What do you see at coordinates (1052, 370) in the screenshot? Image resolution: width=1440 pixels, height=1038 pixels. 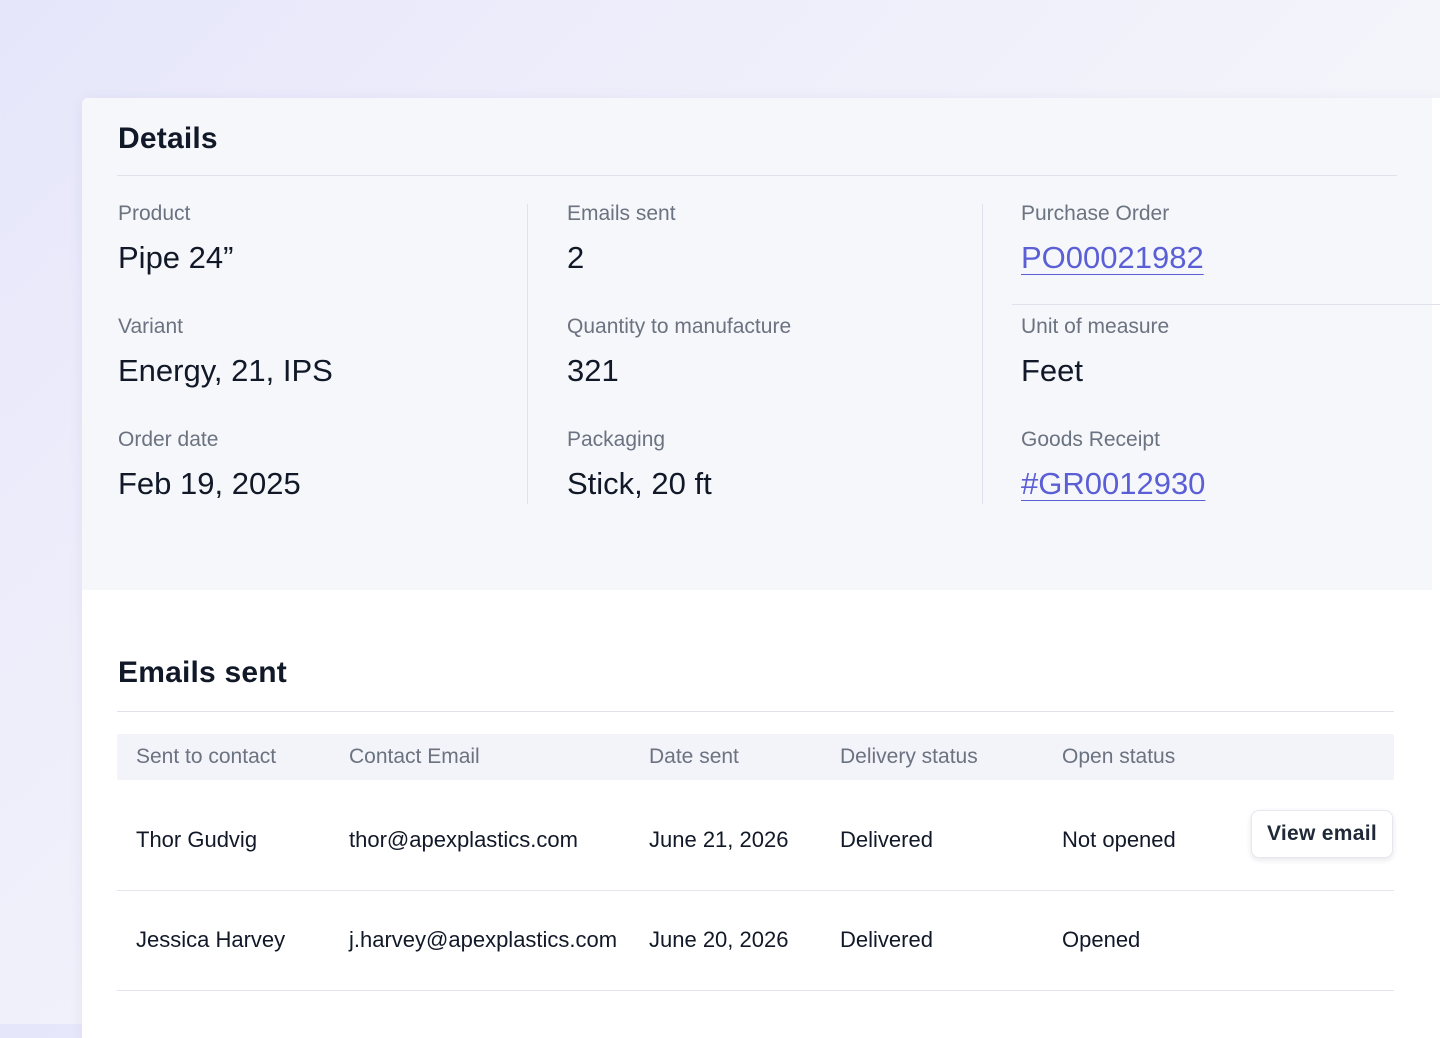 I see `unit-of-measure-value: Feet` at bounding box center [1052, 370].